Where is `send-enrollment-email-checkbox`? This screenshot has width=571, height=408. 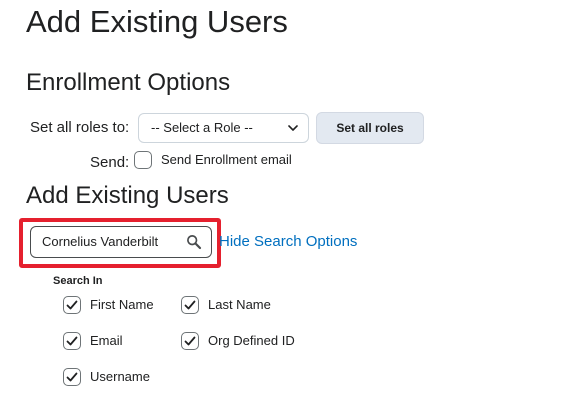
send-enrollment-email-checkbox is located at coordinates (143, 160).